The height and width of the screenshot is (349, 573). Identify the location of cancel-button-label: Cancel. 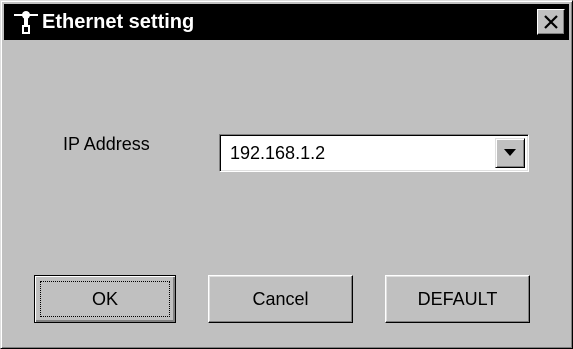
(280, 298).